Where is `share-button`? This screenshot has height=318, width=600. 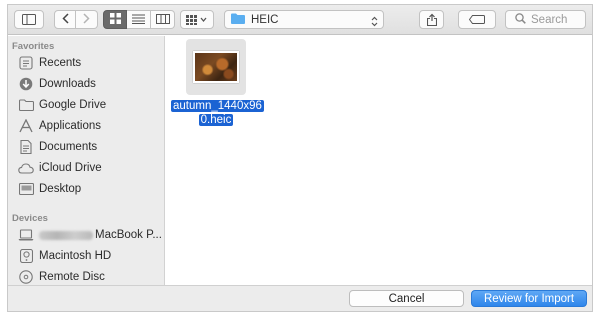 share-button is located at coordinates (431, 19).